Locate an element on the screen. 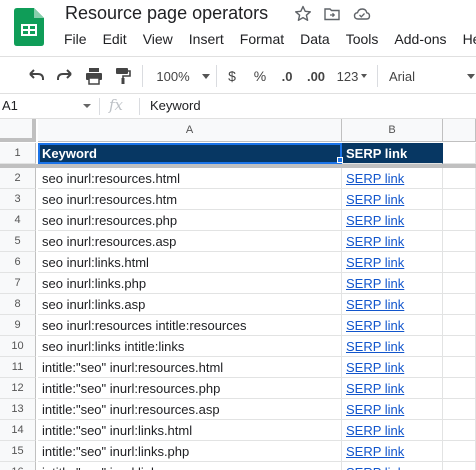 Image resolution: width=476 pixels, height=470 pixels. keyword-cell: intitle:"seo" inurl:links.asp is located at coordinates (190, 466).